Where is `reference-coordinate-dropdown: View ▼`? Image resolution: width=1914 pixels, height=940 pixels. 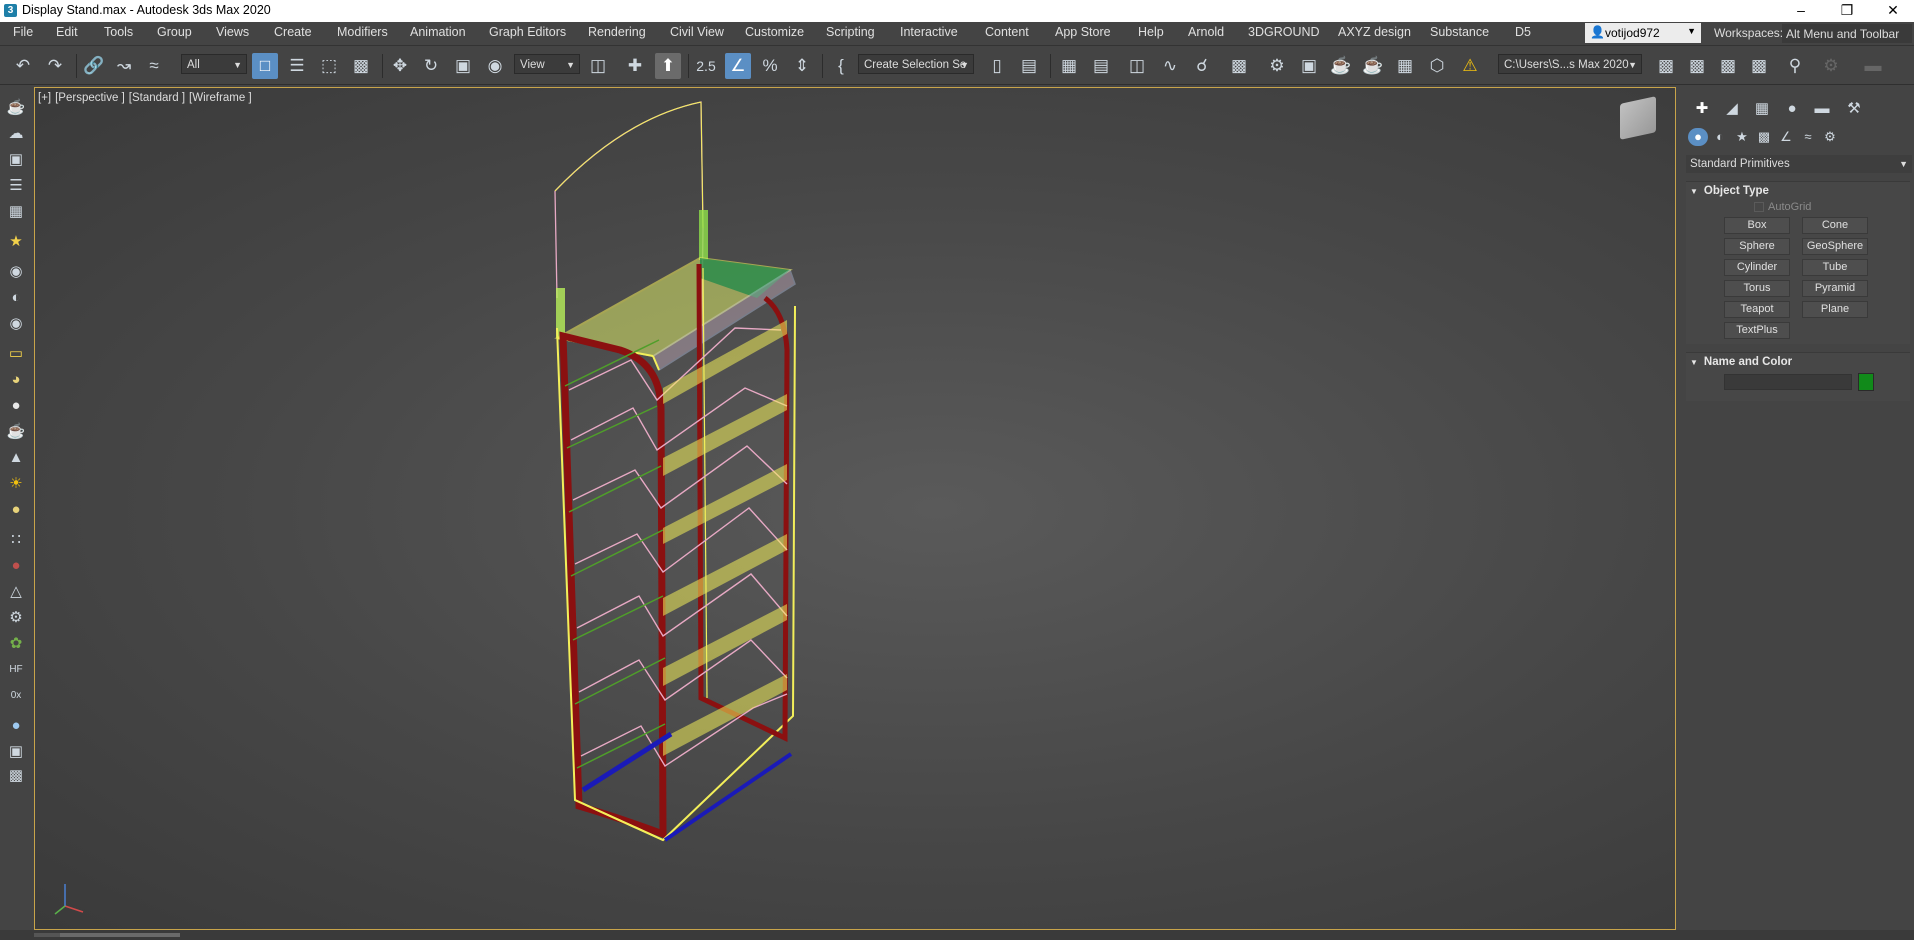 reference-coordinate-dropdown: View ▼ is located at coordinates (547, 64).